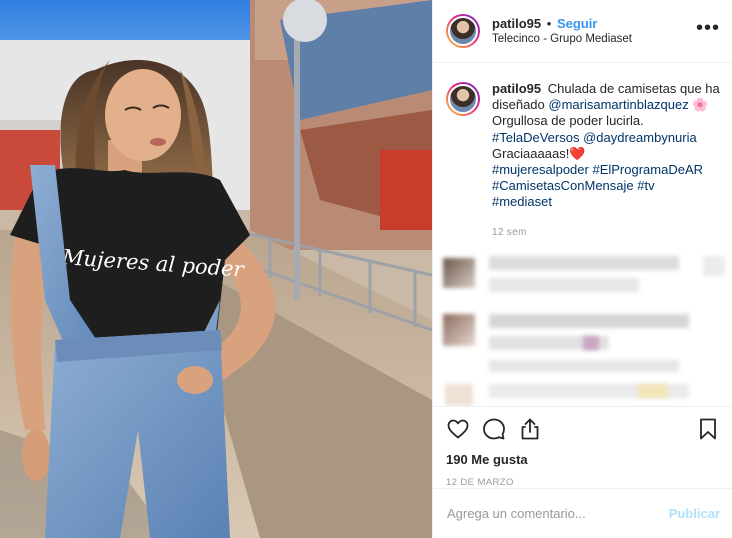 Image resolution: width=732 pixels, height=538 pixels. Describe the element at coordinates (522, 201) in the screenshot. I see `hashtag-mediaset: #mediaset` at that location.